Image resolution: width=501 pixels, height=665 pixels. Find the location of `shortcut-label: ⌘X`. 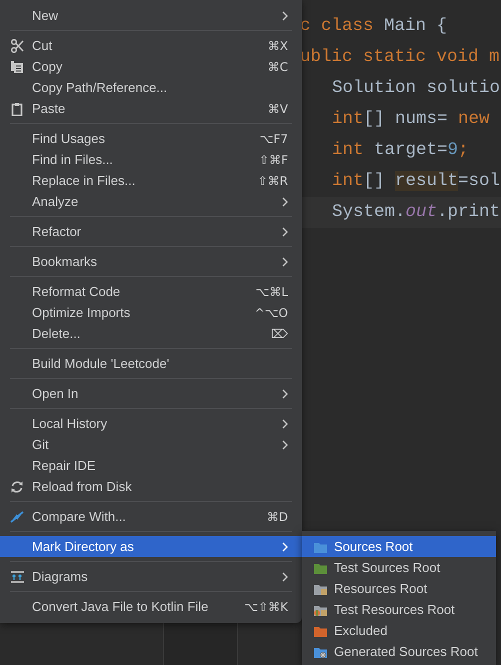

shortcut-label: ⌘X is located at coordinates (278, 46).